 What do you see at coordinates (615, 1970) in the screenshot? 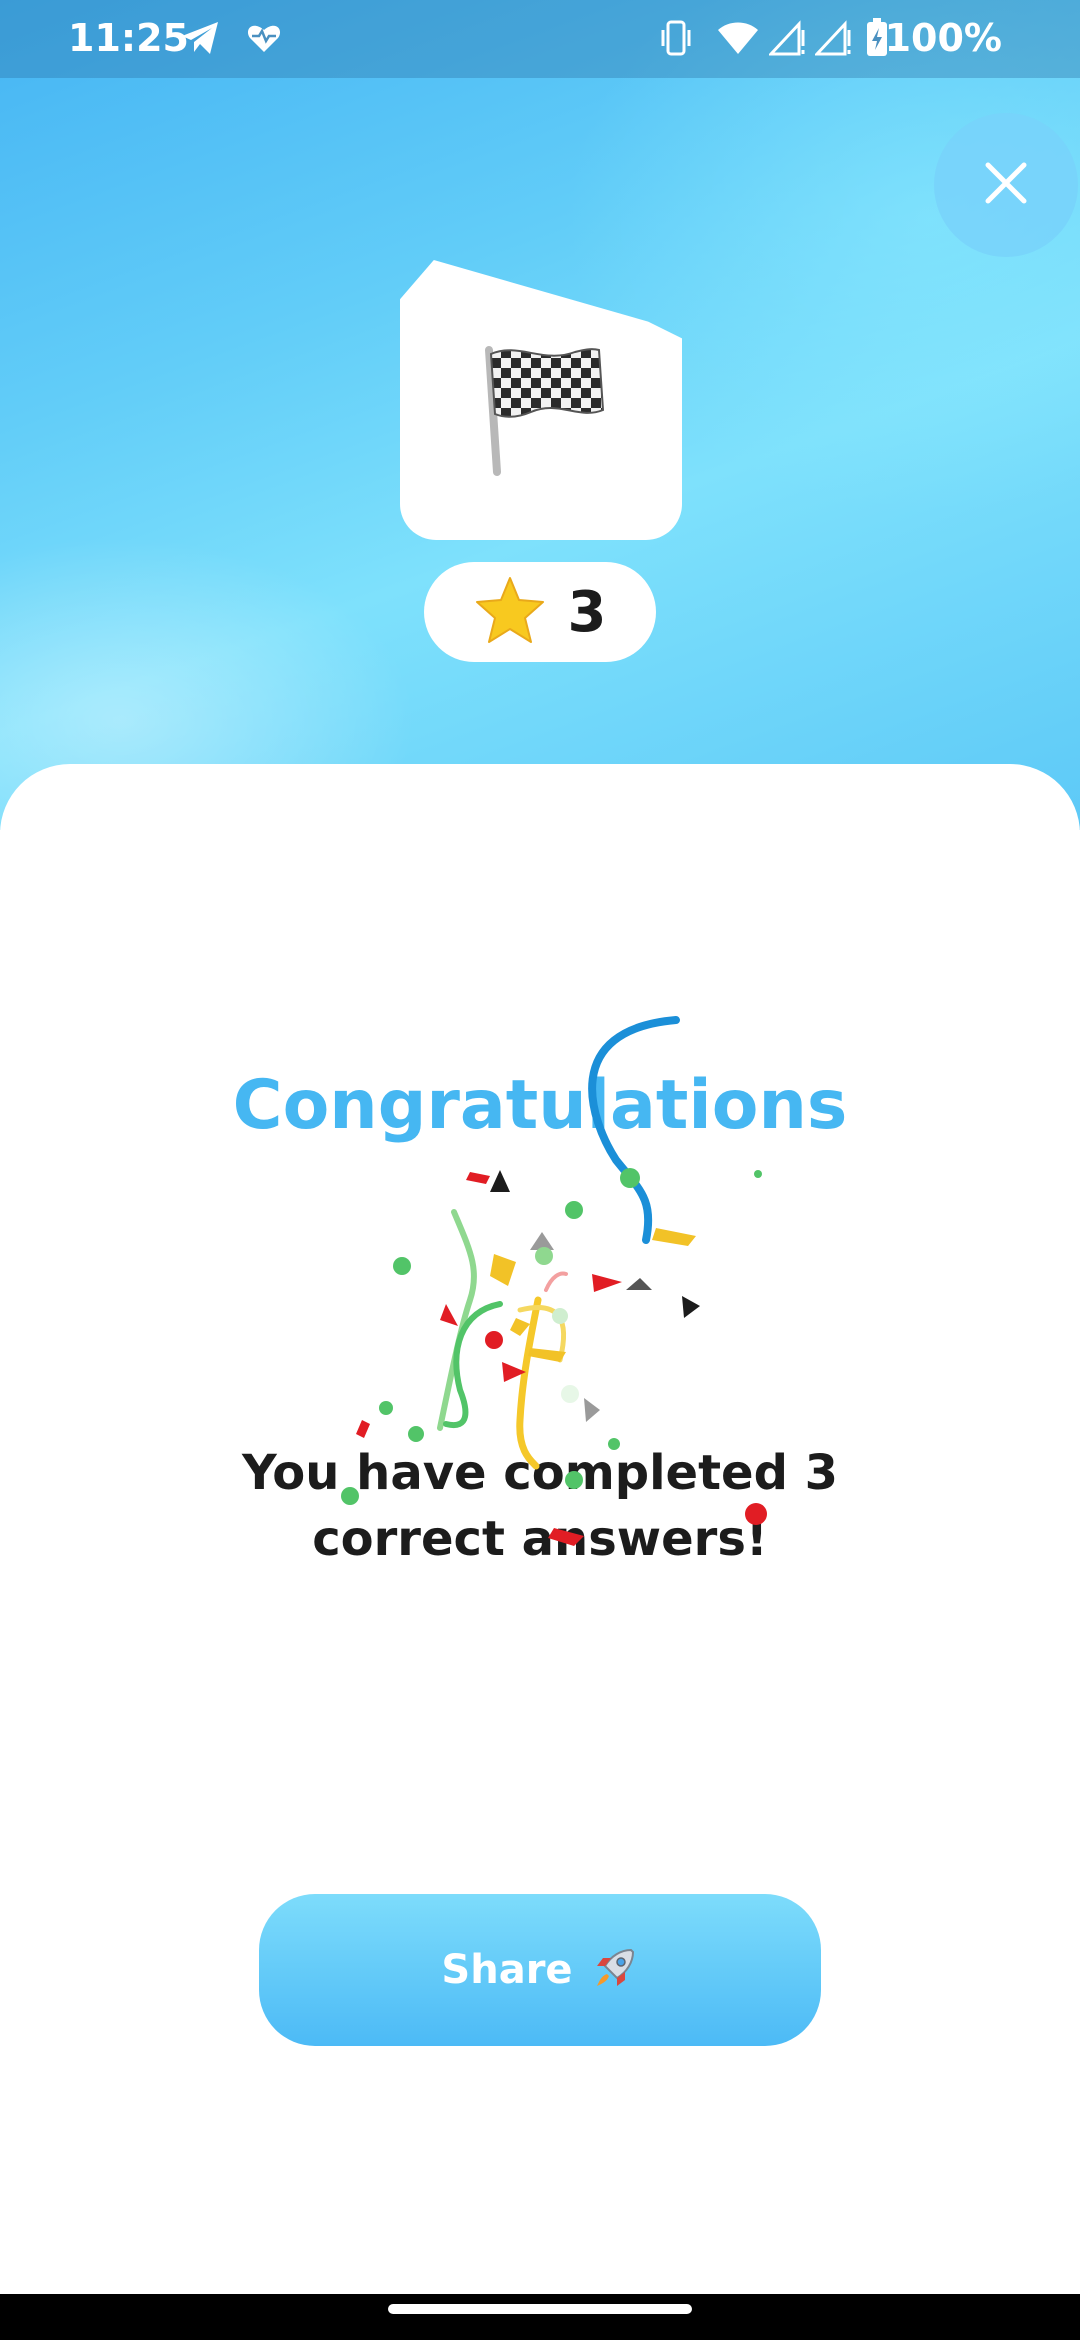
I see `rocket-icon` at bounding box center [615, 1970].